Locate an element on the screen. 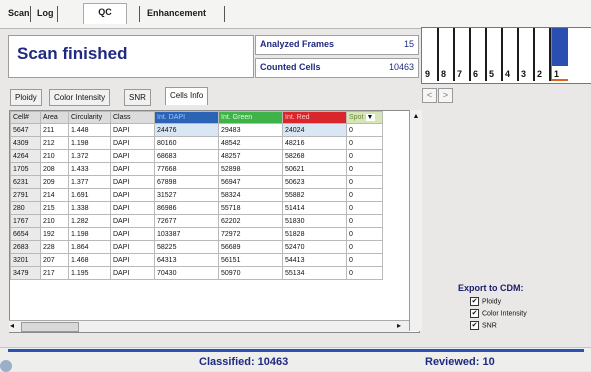 This screenshot has height=372, width=591. cell-int-red: 55882 is located at coordinates (314, 195).